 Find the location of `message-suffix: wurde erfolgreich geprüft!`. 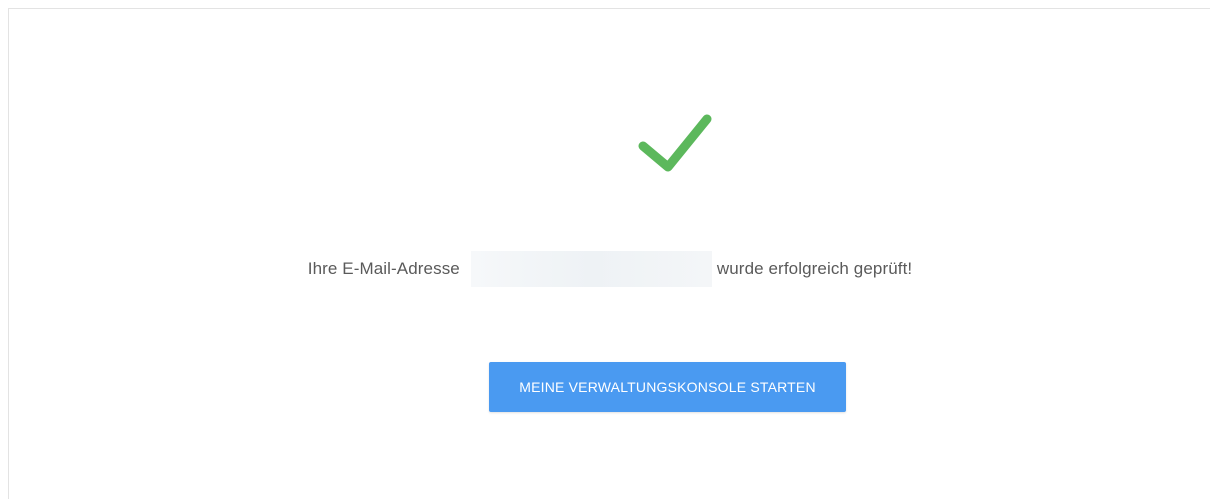

message-suffix: wurde erfolgreich geprüft! is located at coordinates (814, 268).